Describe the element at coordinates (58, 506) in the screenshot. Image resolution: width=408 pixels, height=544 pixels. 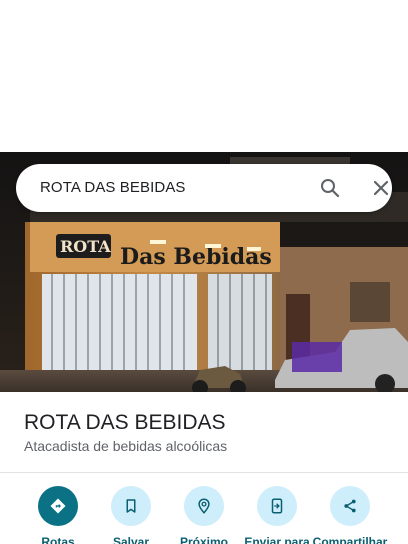
I see `directions-icon` at that location.